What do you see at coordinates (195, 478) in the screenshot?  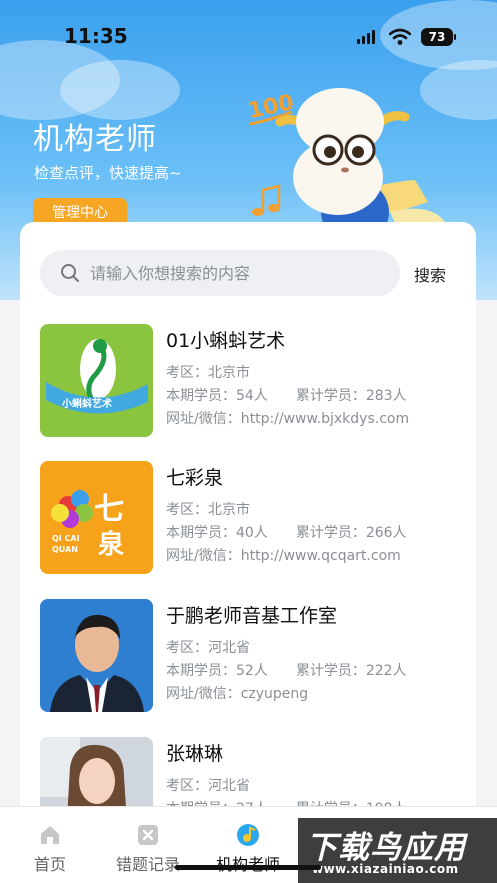 I see `institution-name: 七彩泉` at bounding box center [195, 478].